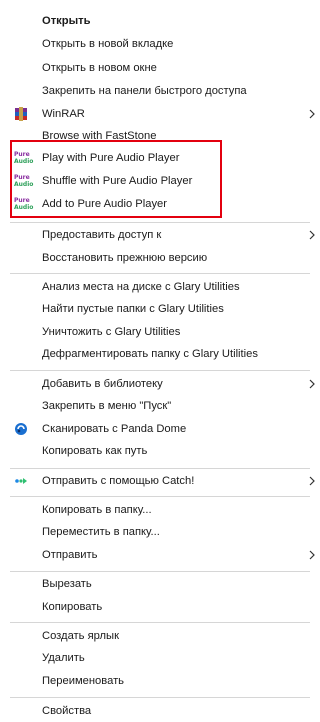 This screenshot has height=722, width=320. Describe the element at coordinates (160, 607) in the screenshot. I see `menu-item-copy: Копировать` at that location.